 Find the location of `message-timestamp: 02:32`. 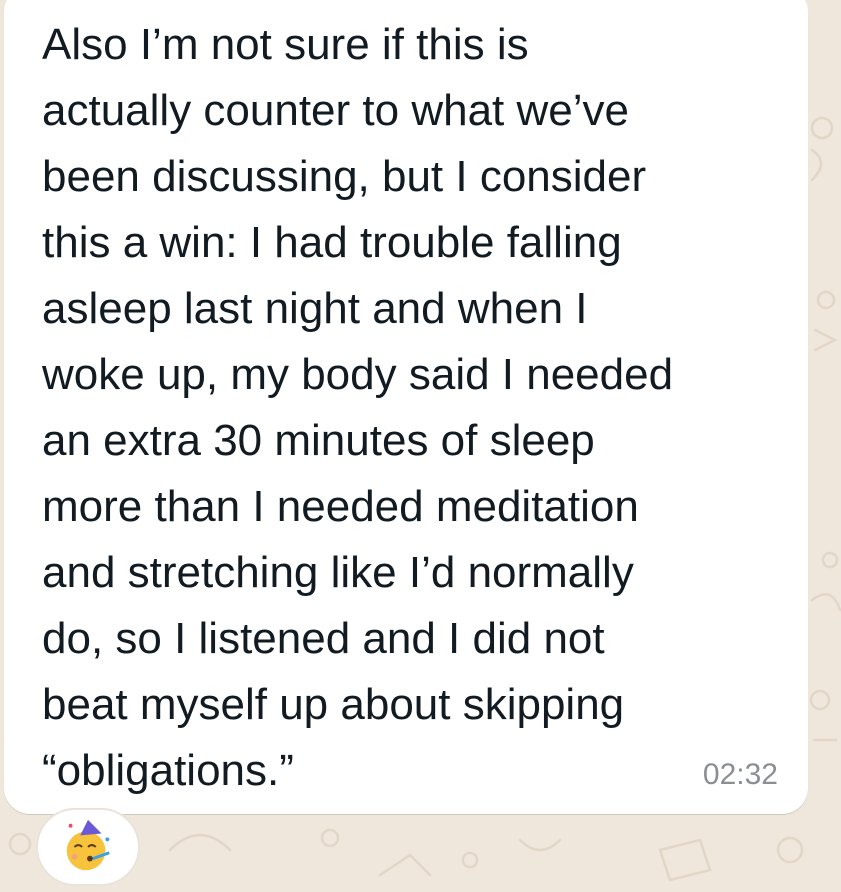

message-timestamp: 02:32 is located at coordinates (740, 774).